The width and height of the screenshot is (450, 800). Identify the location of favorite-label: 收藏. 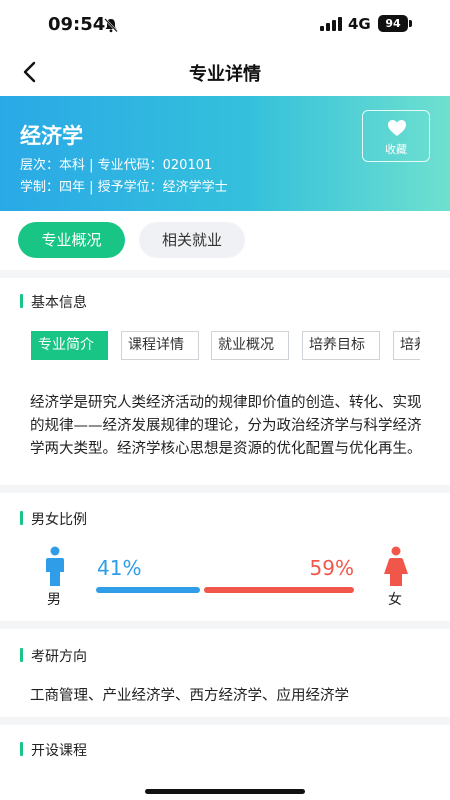
(396, 149).